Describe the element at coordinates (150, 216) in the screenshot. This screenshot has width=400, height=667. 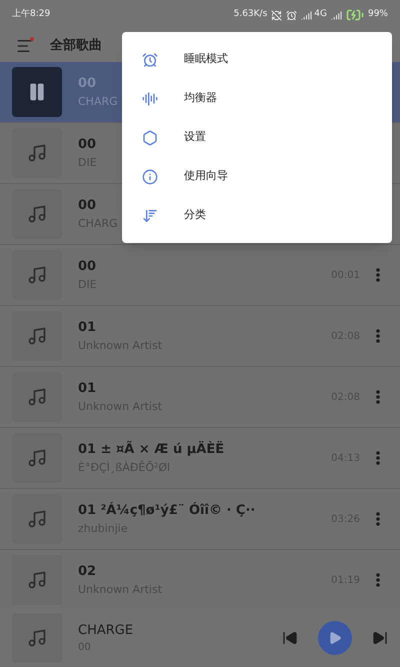
I see `sort-icon` at that location.